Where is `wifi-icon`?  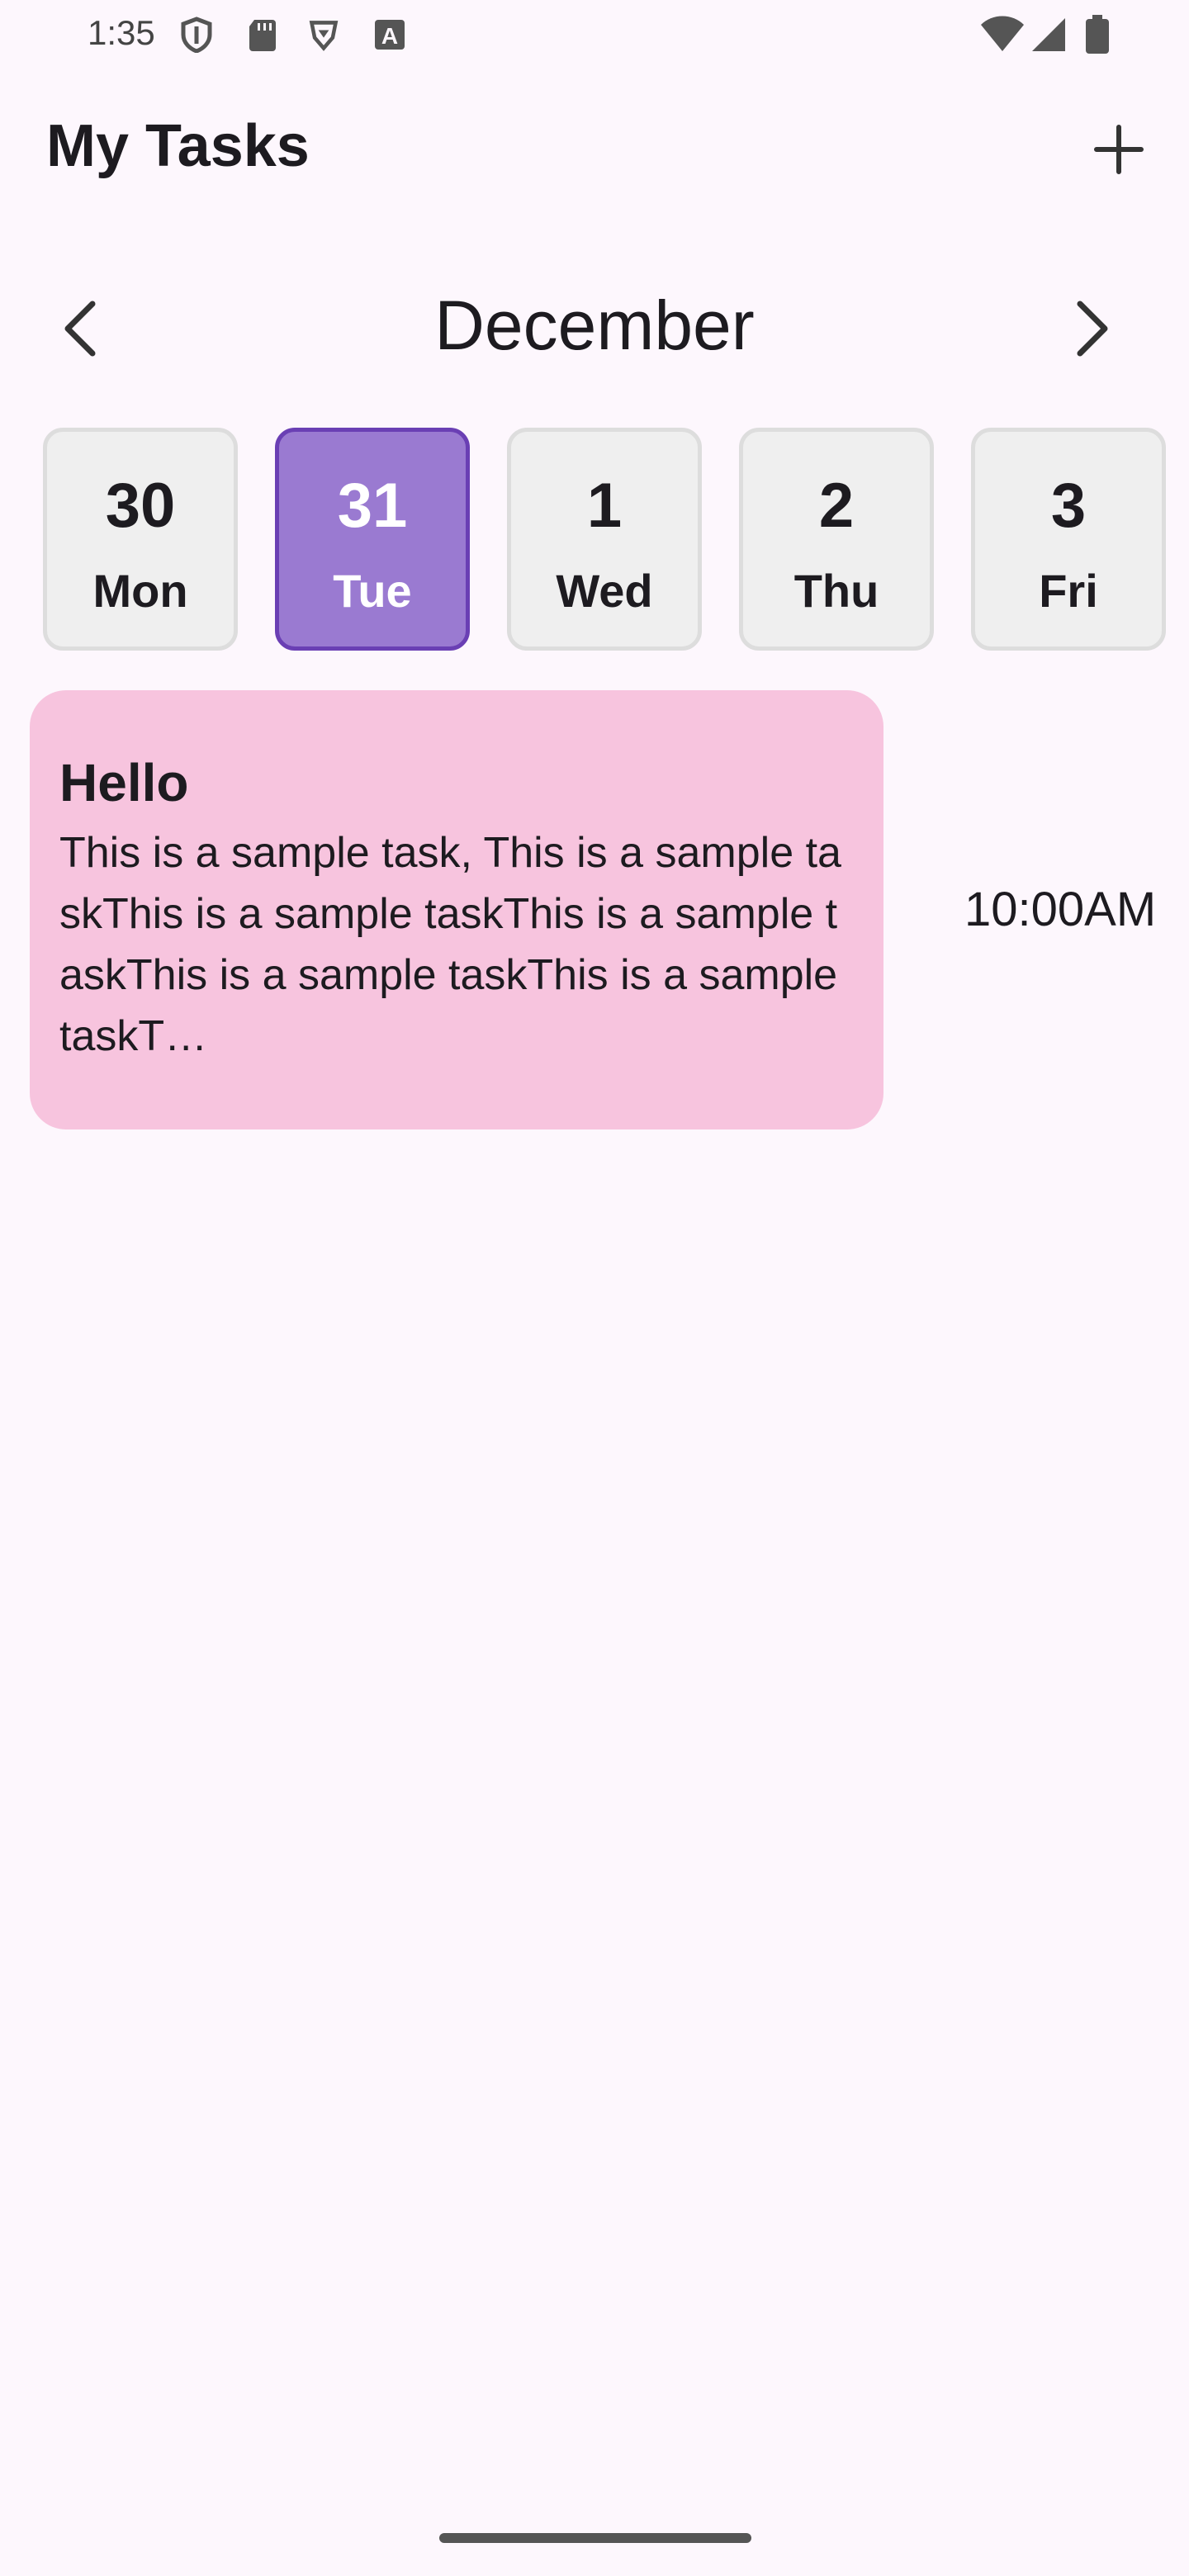 wifi-icon is located at coordinates (1002, 33).